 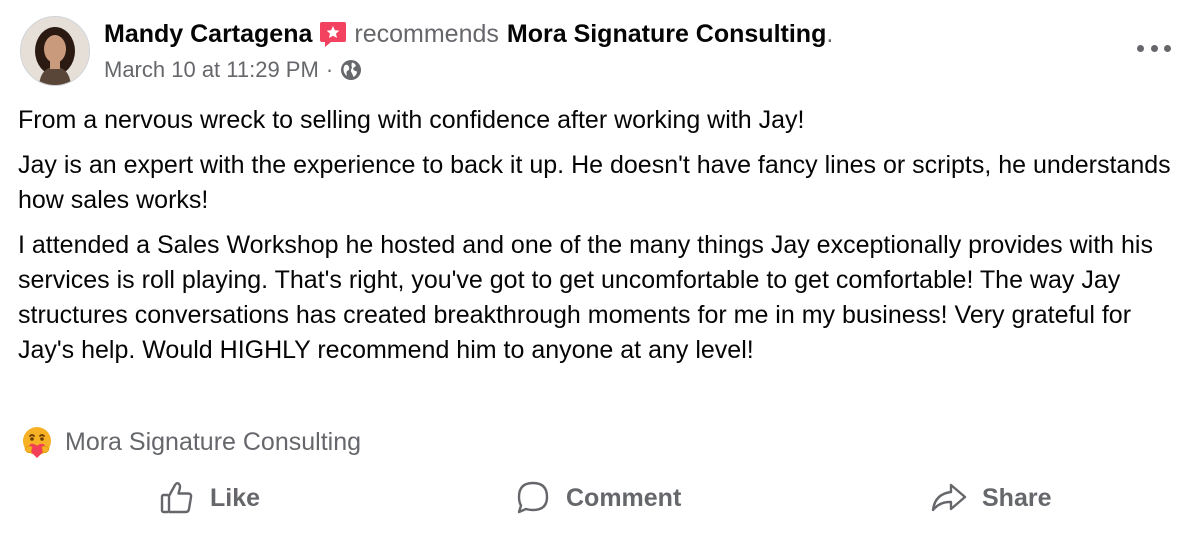 I want to click on recommend-icon, so click(x=333, y=34).